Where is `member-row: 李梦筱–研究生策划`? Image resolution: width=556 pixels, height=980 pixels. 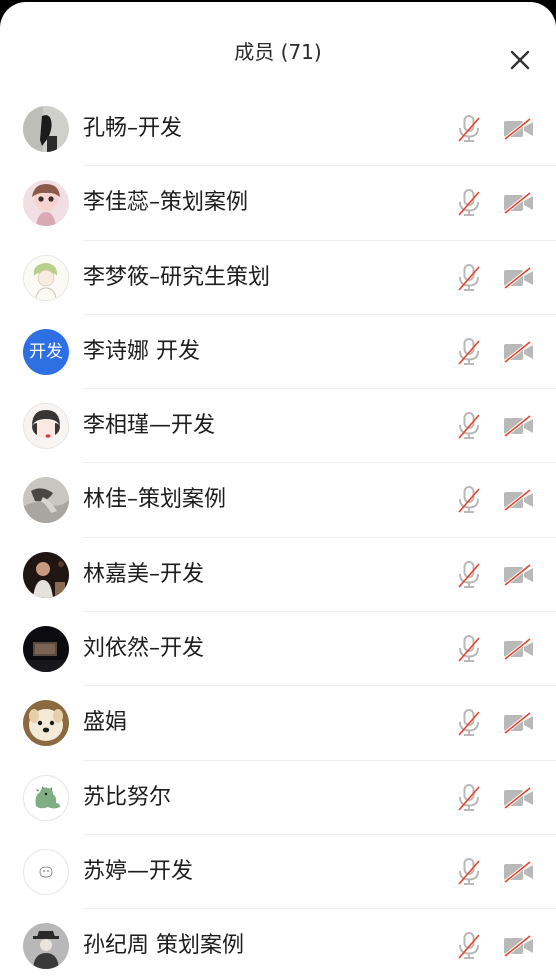 member-row: 李梦筱–研究生策划 is located at coordinates (278, 278).